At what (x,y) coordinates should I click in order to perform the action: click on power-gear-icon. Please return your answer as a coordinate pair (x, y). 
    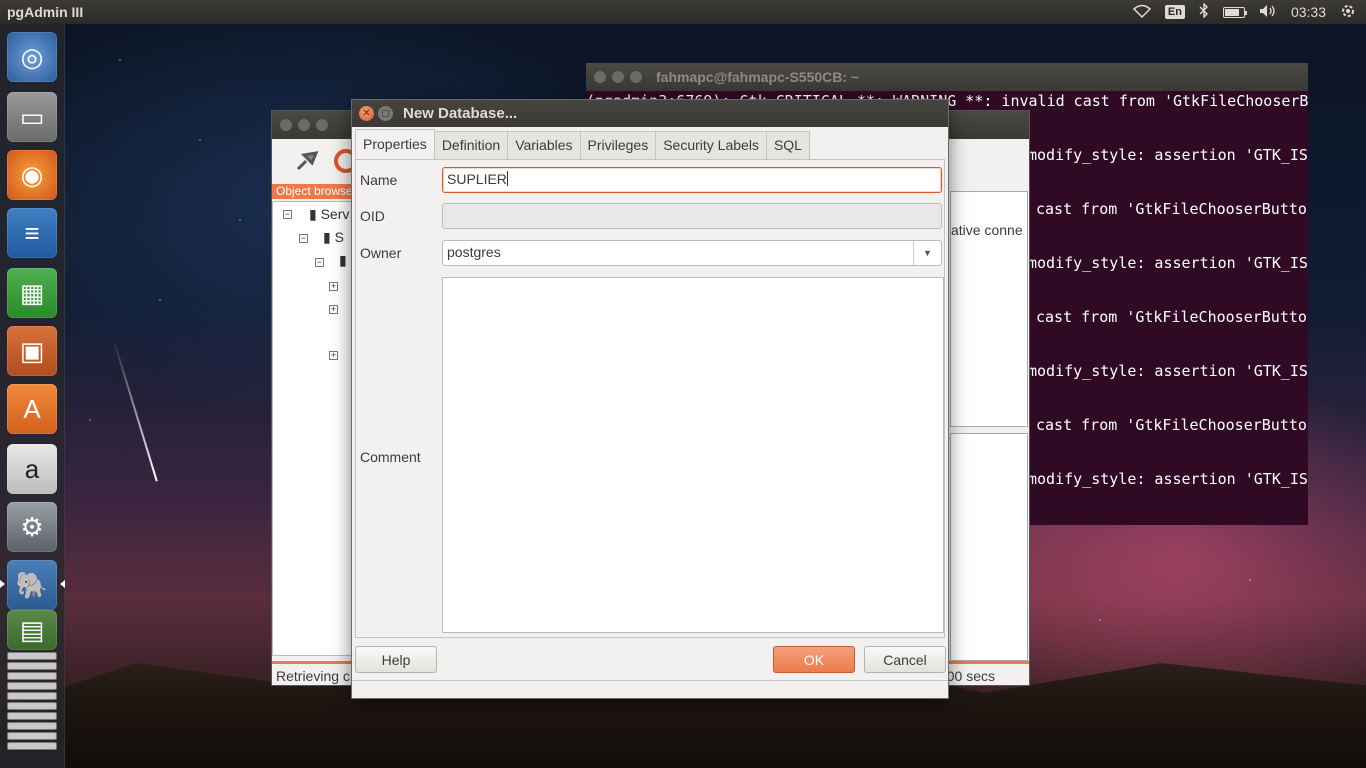
    Looking at the image, I should click on (1348, 12).